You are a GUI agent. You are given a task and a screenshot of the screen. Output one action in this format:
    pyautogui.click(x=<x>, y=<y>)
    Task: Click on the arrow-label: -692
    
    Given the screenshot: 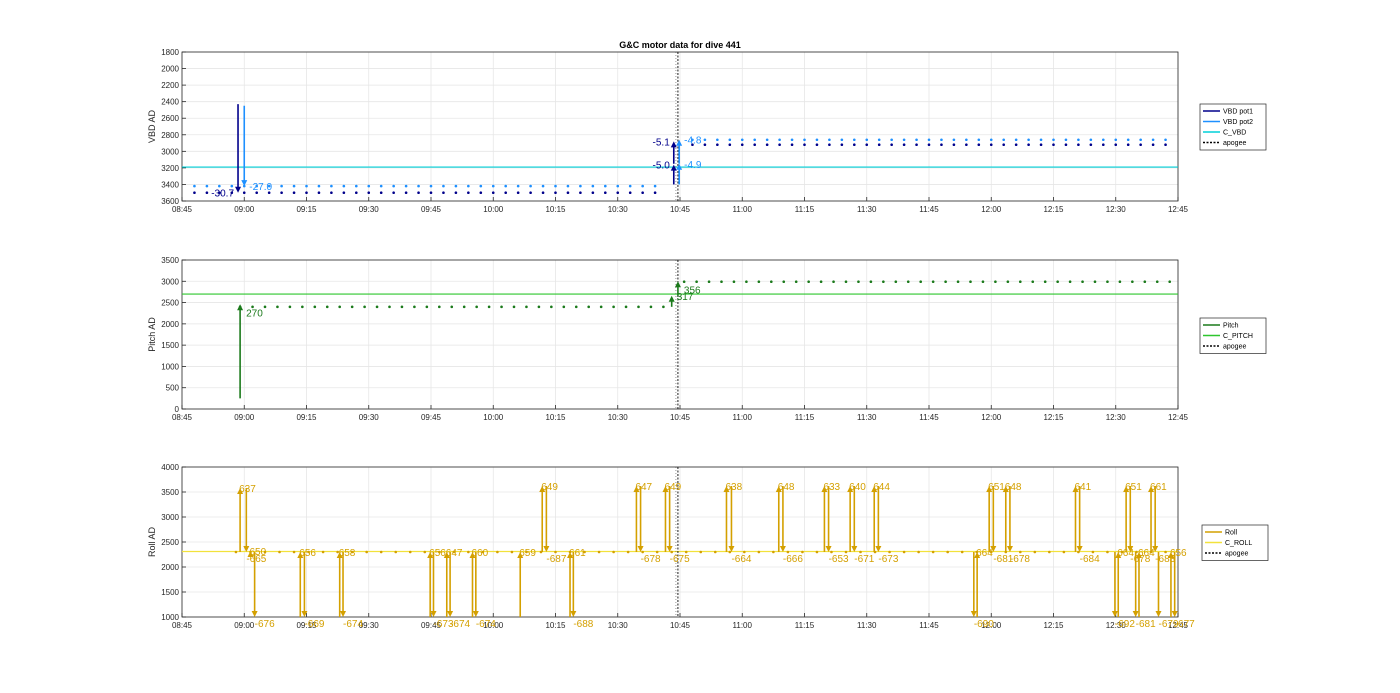 What is the action you would take?
    pyautogui.click(x=1125, y=624)
    